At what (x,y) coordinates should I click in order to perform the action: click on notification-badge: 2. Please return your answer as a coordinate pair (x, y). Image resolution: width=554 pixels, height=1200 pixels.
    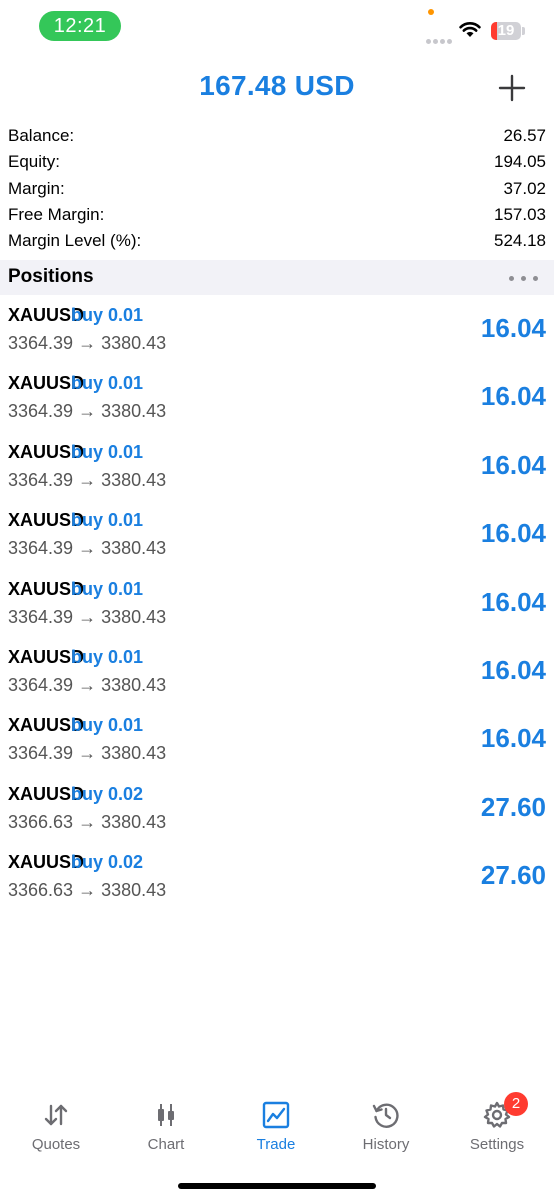
    Looking at the image, I should click on (516, 1104).